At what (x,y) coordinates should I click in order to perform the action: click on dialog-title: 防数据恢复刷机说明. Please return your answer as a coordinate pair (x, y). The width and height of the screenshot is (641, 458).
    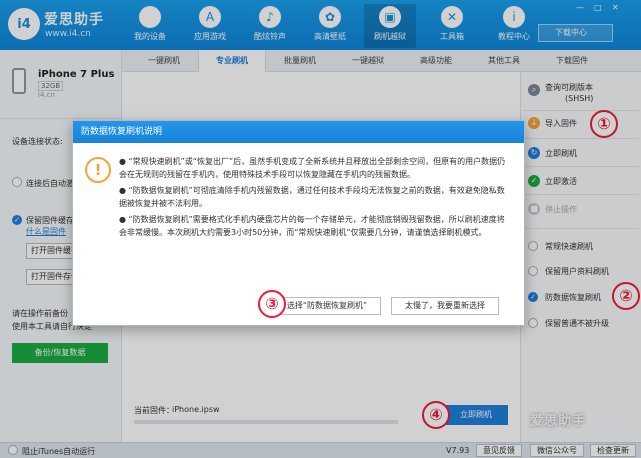
    Looking at the image, I should click on (298, 132).